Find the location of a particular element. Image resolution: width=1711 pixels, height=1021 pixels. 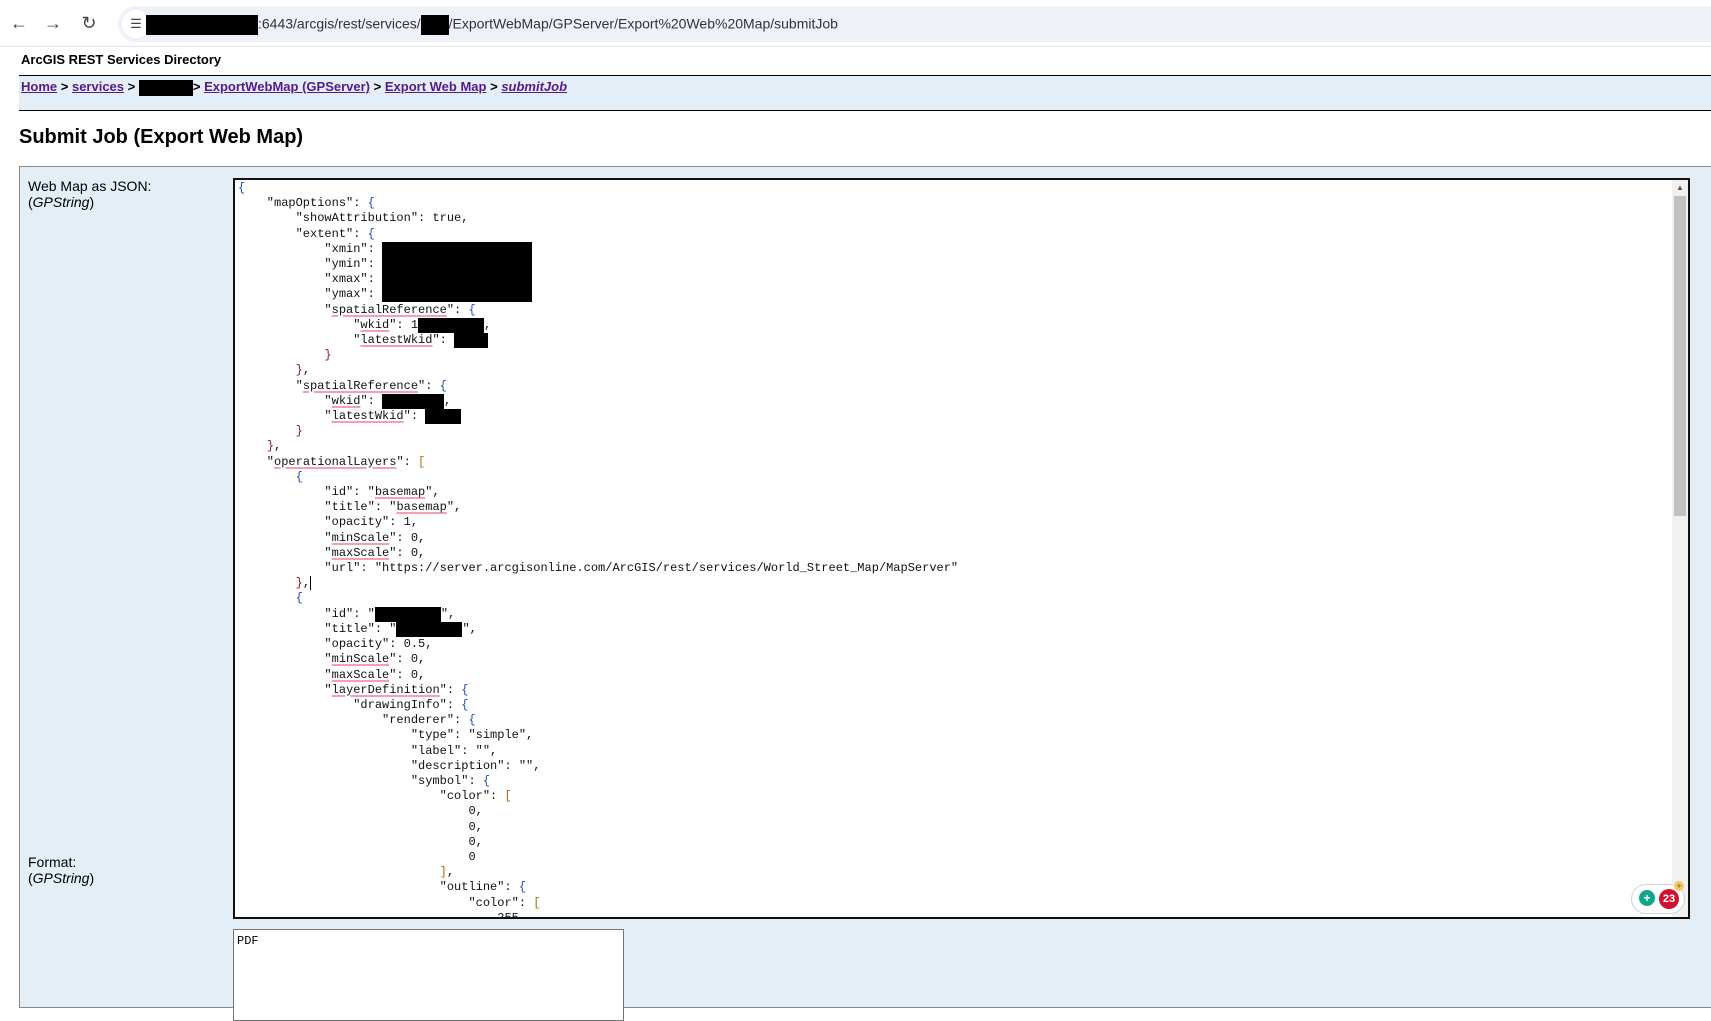

field-label: Web Map as JSON: is located at coordinates (90, 186).